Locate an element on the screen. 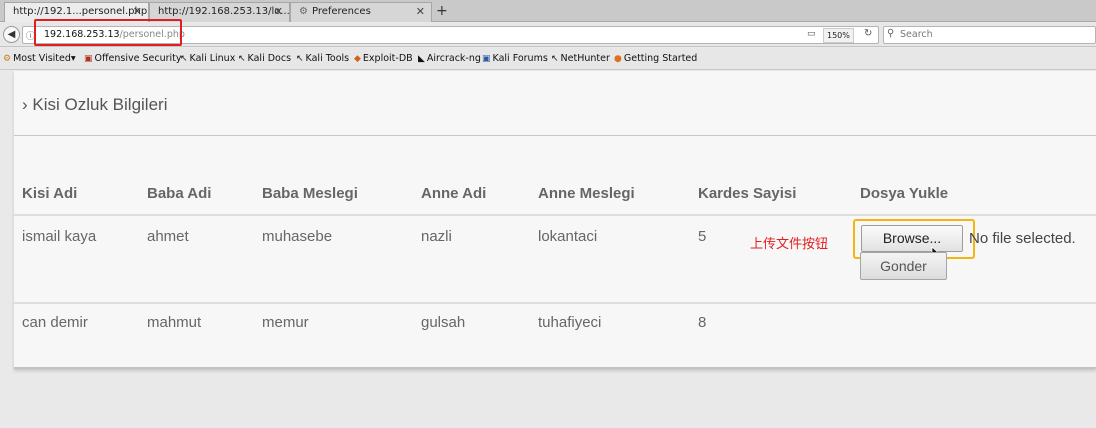 The width and height of the screenshot is (1096, 428). table-cell: ismail kaya is located at coordinates (59, 236).